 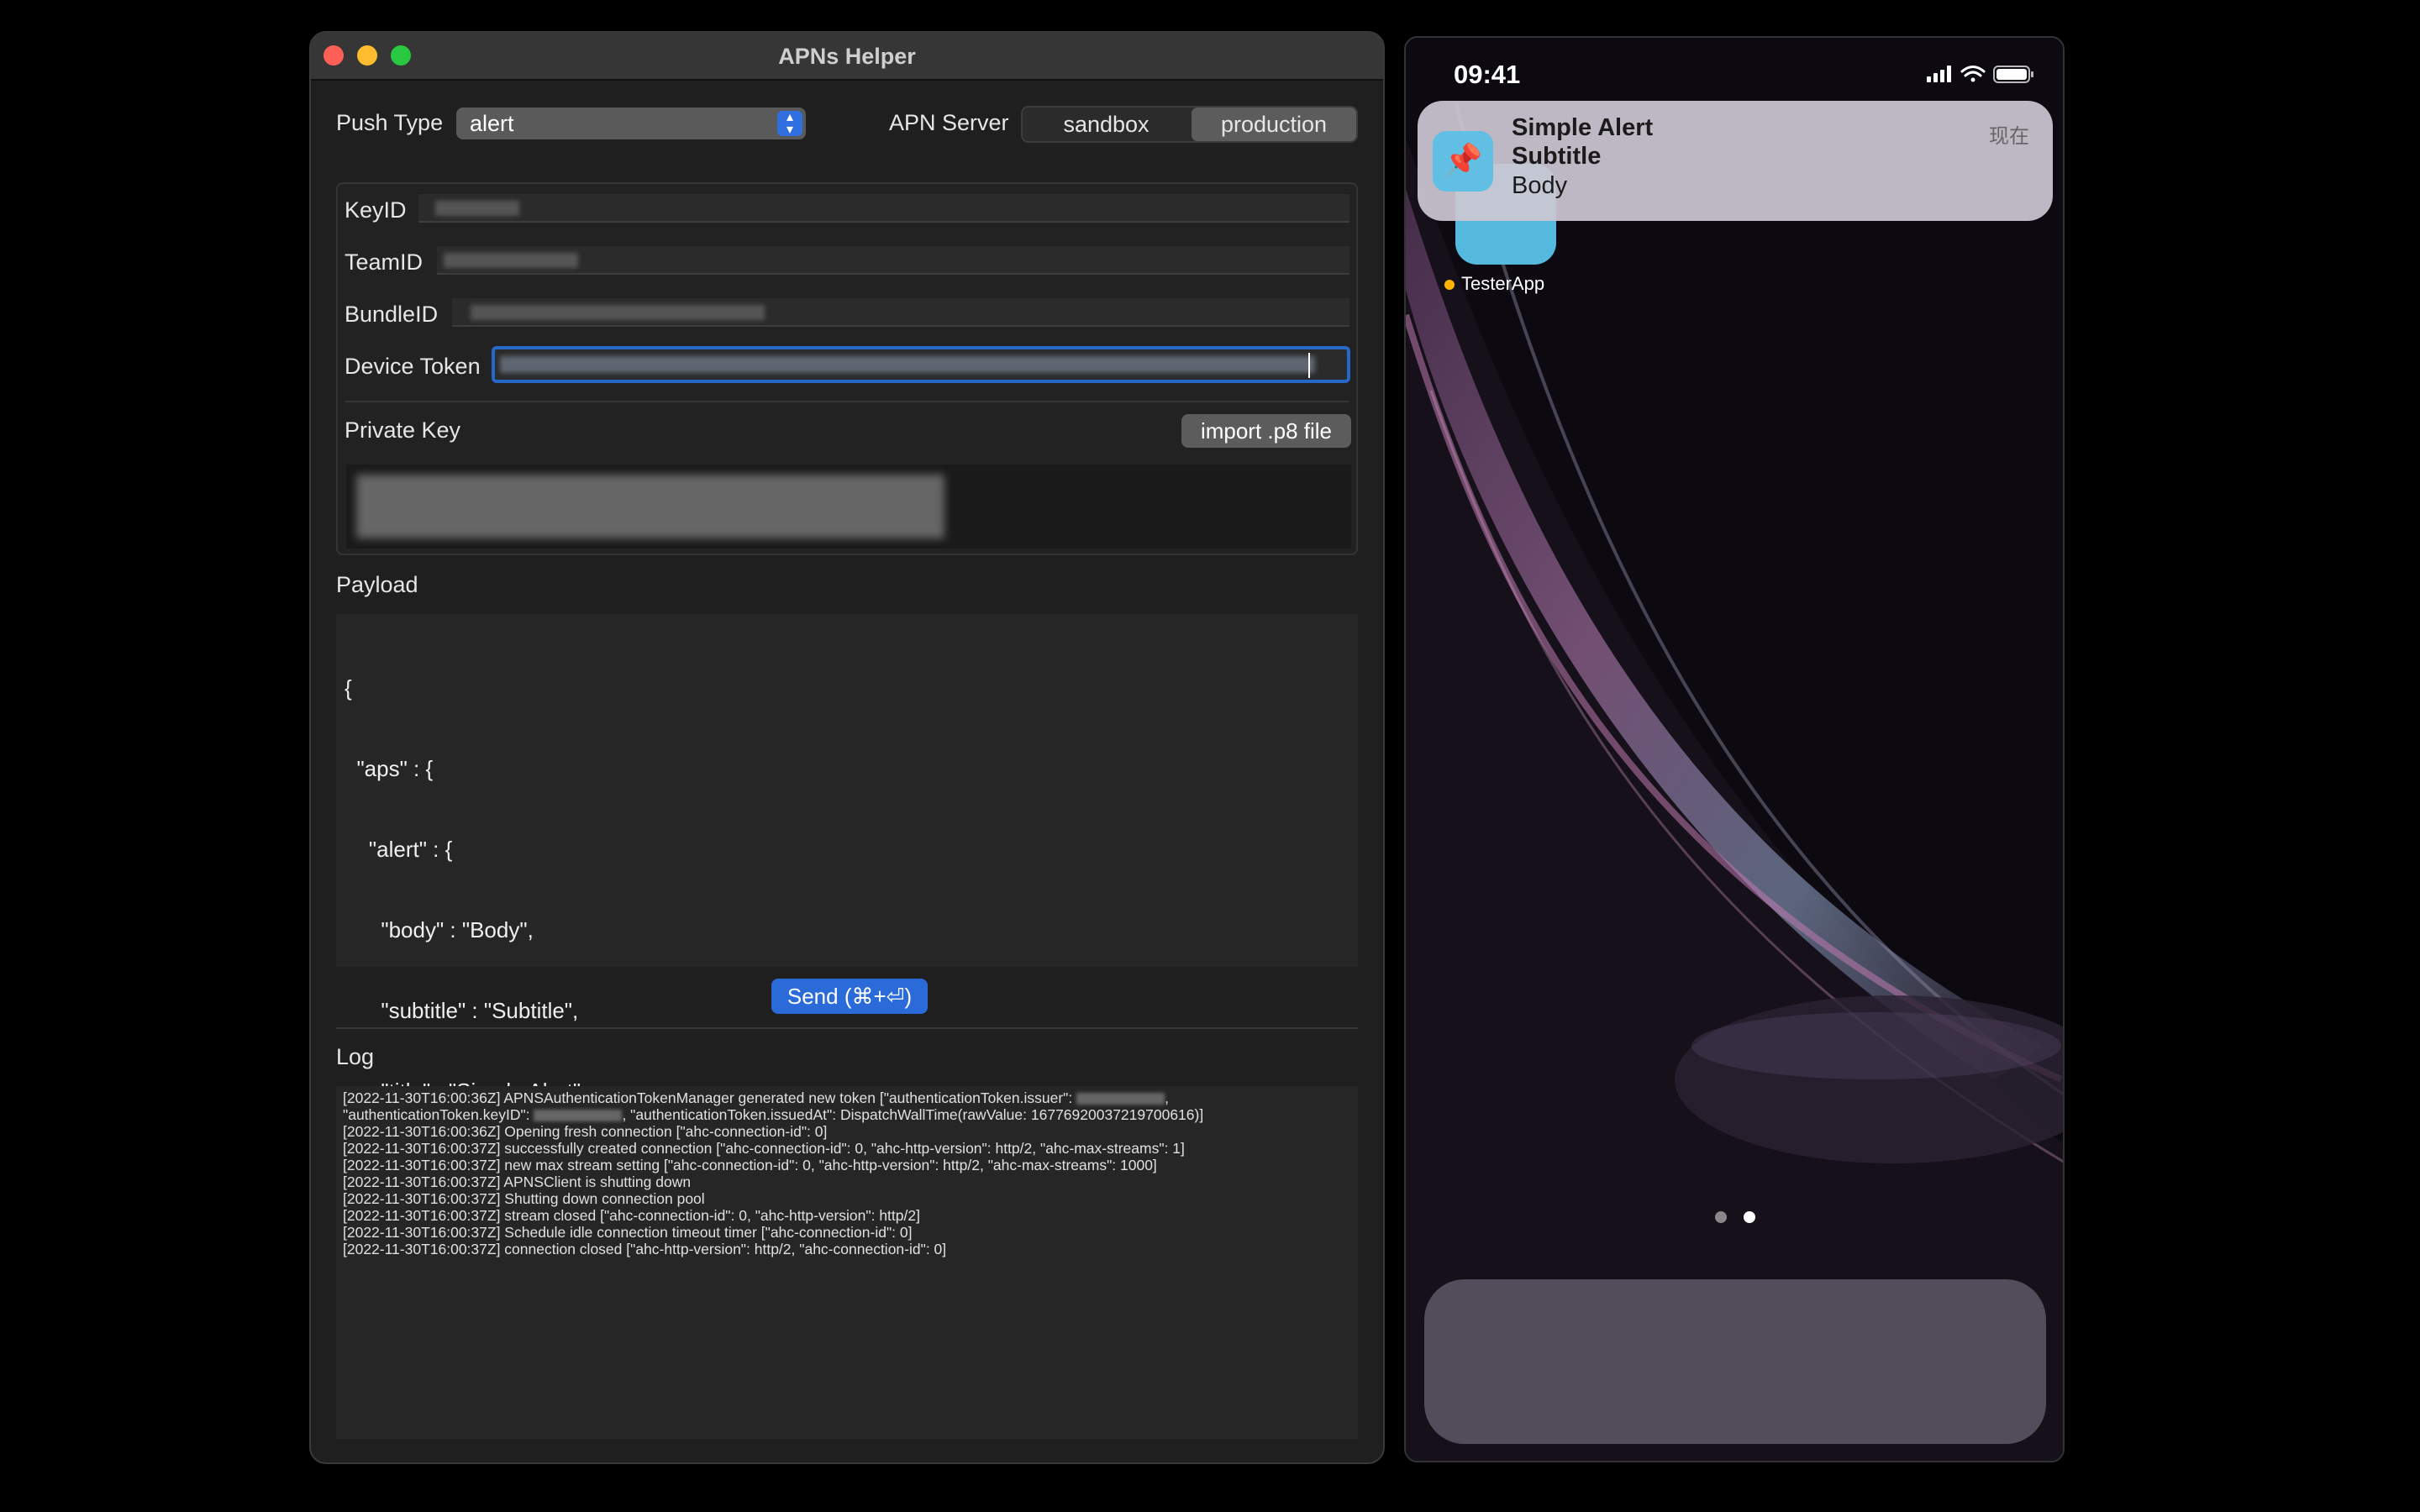 I want to click on bundle-id-field, so click(x=901, y=312).